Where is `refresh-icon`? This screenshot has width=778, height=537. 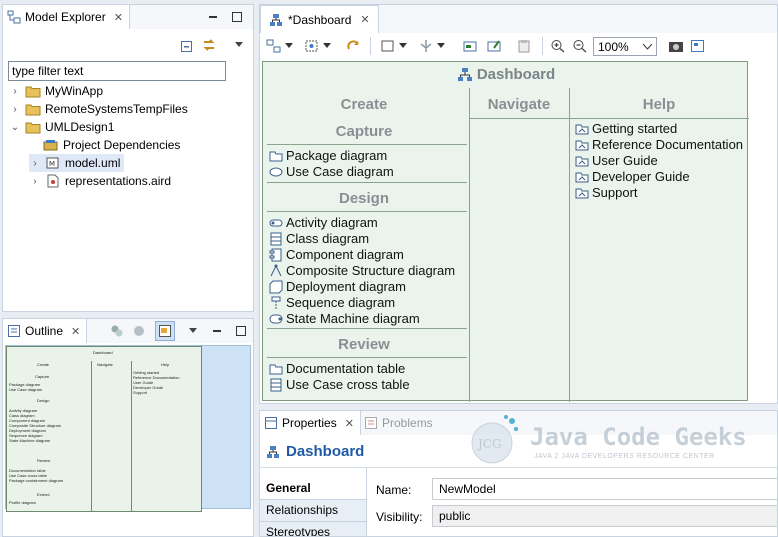 refresh-icon is located at coordinates (354, 46).